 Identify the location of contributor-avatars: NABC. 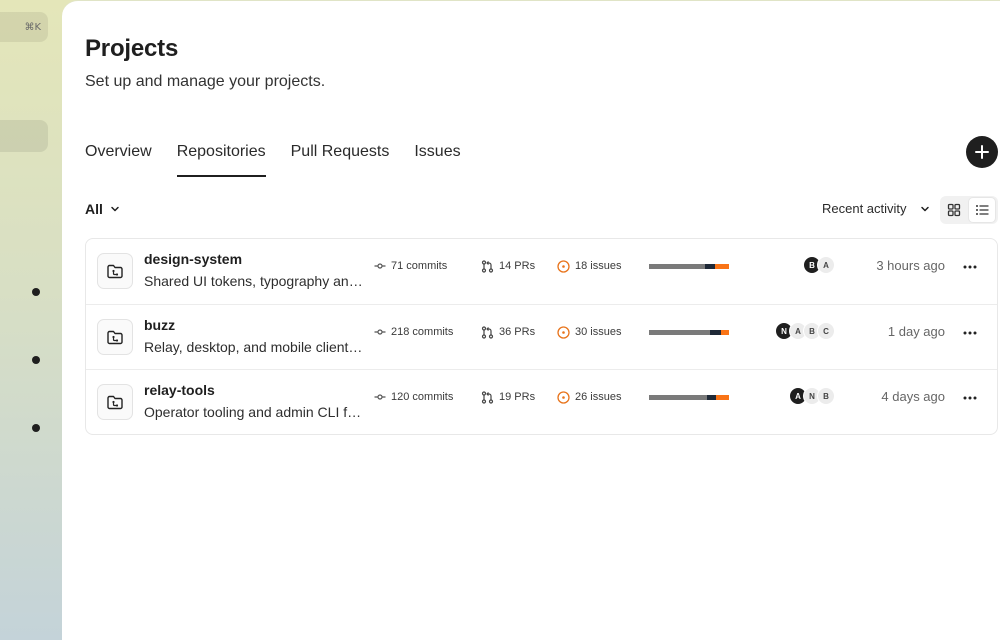
(805, 331).